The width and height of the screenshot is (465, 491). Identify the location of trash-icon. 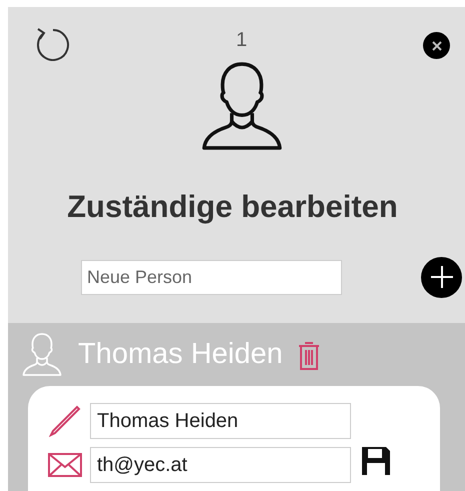
(309, 355).